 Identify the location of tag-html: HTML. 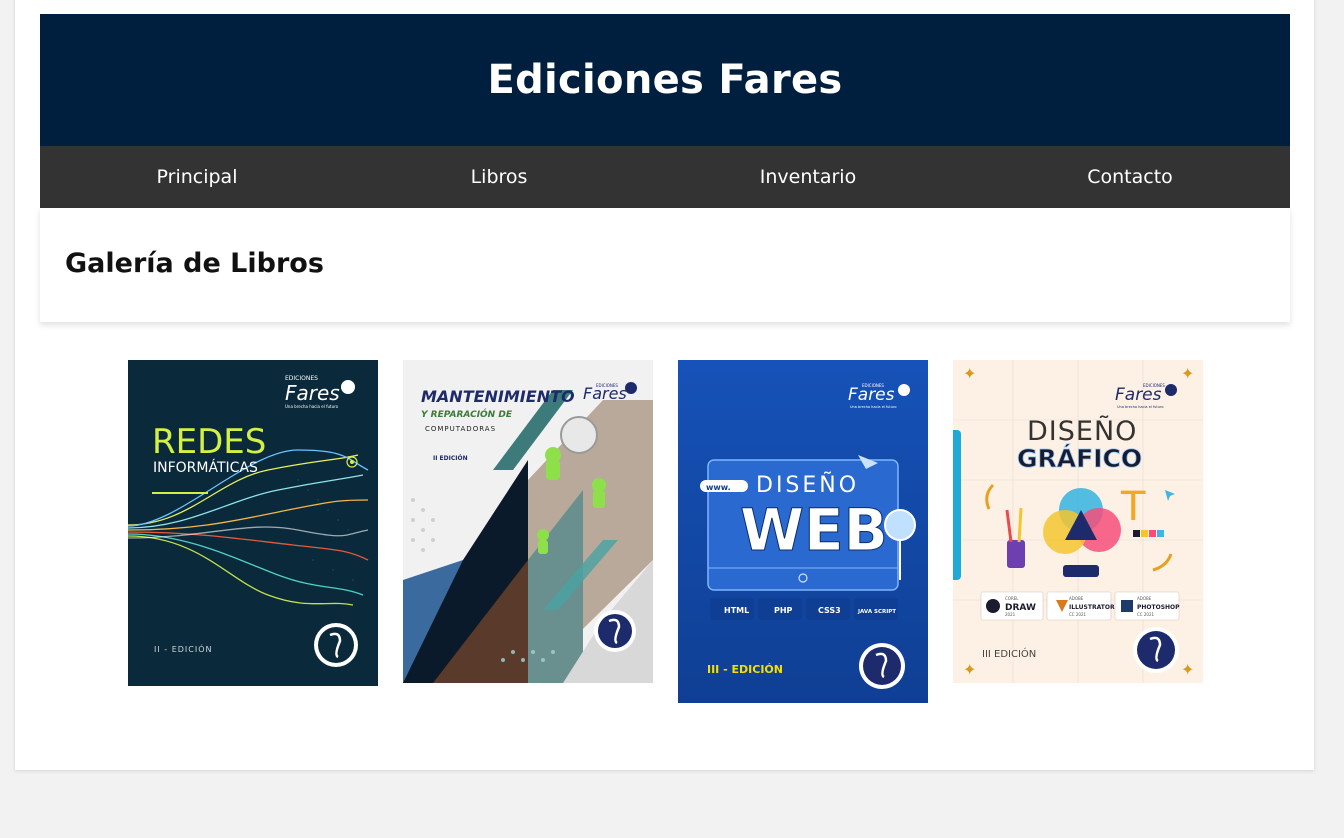
(736, 610).